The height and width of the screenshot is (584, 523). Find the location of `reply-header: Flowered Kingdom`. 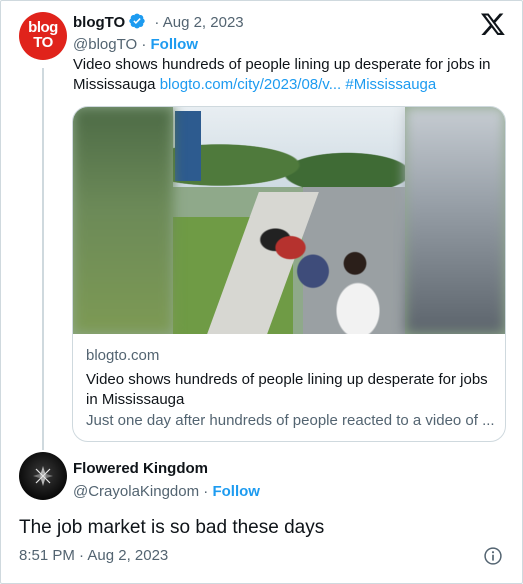

reply-header: Flowered Kingdom is located at coordinates (140, 469).